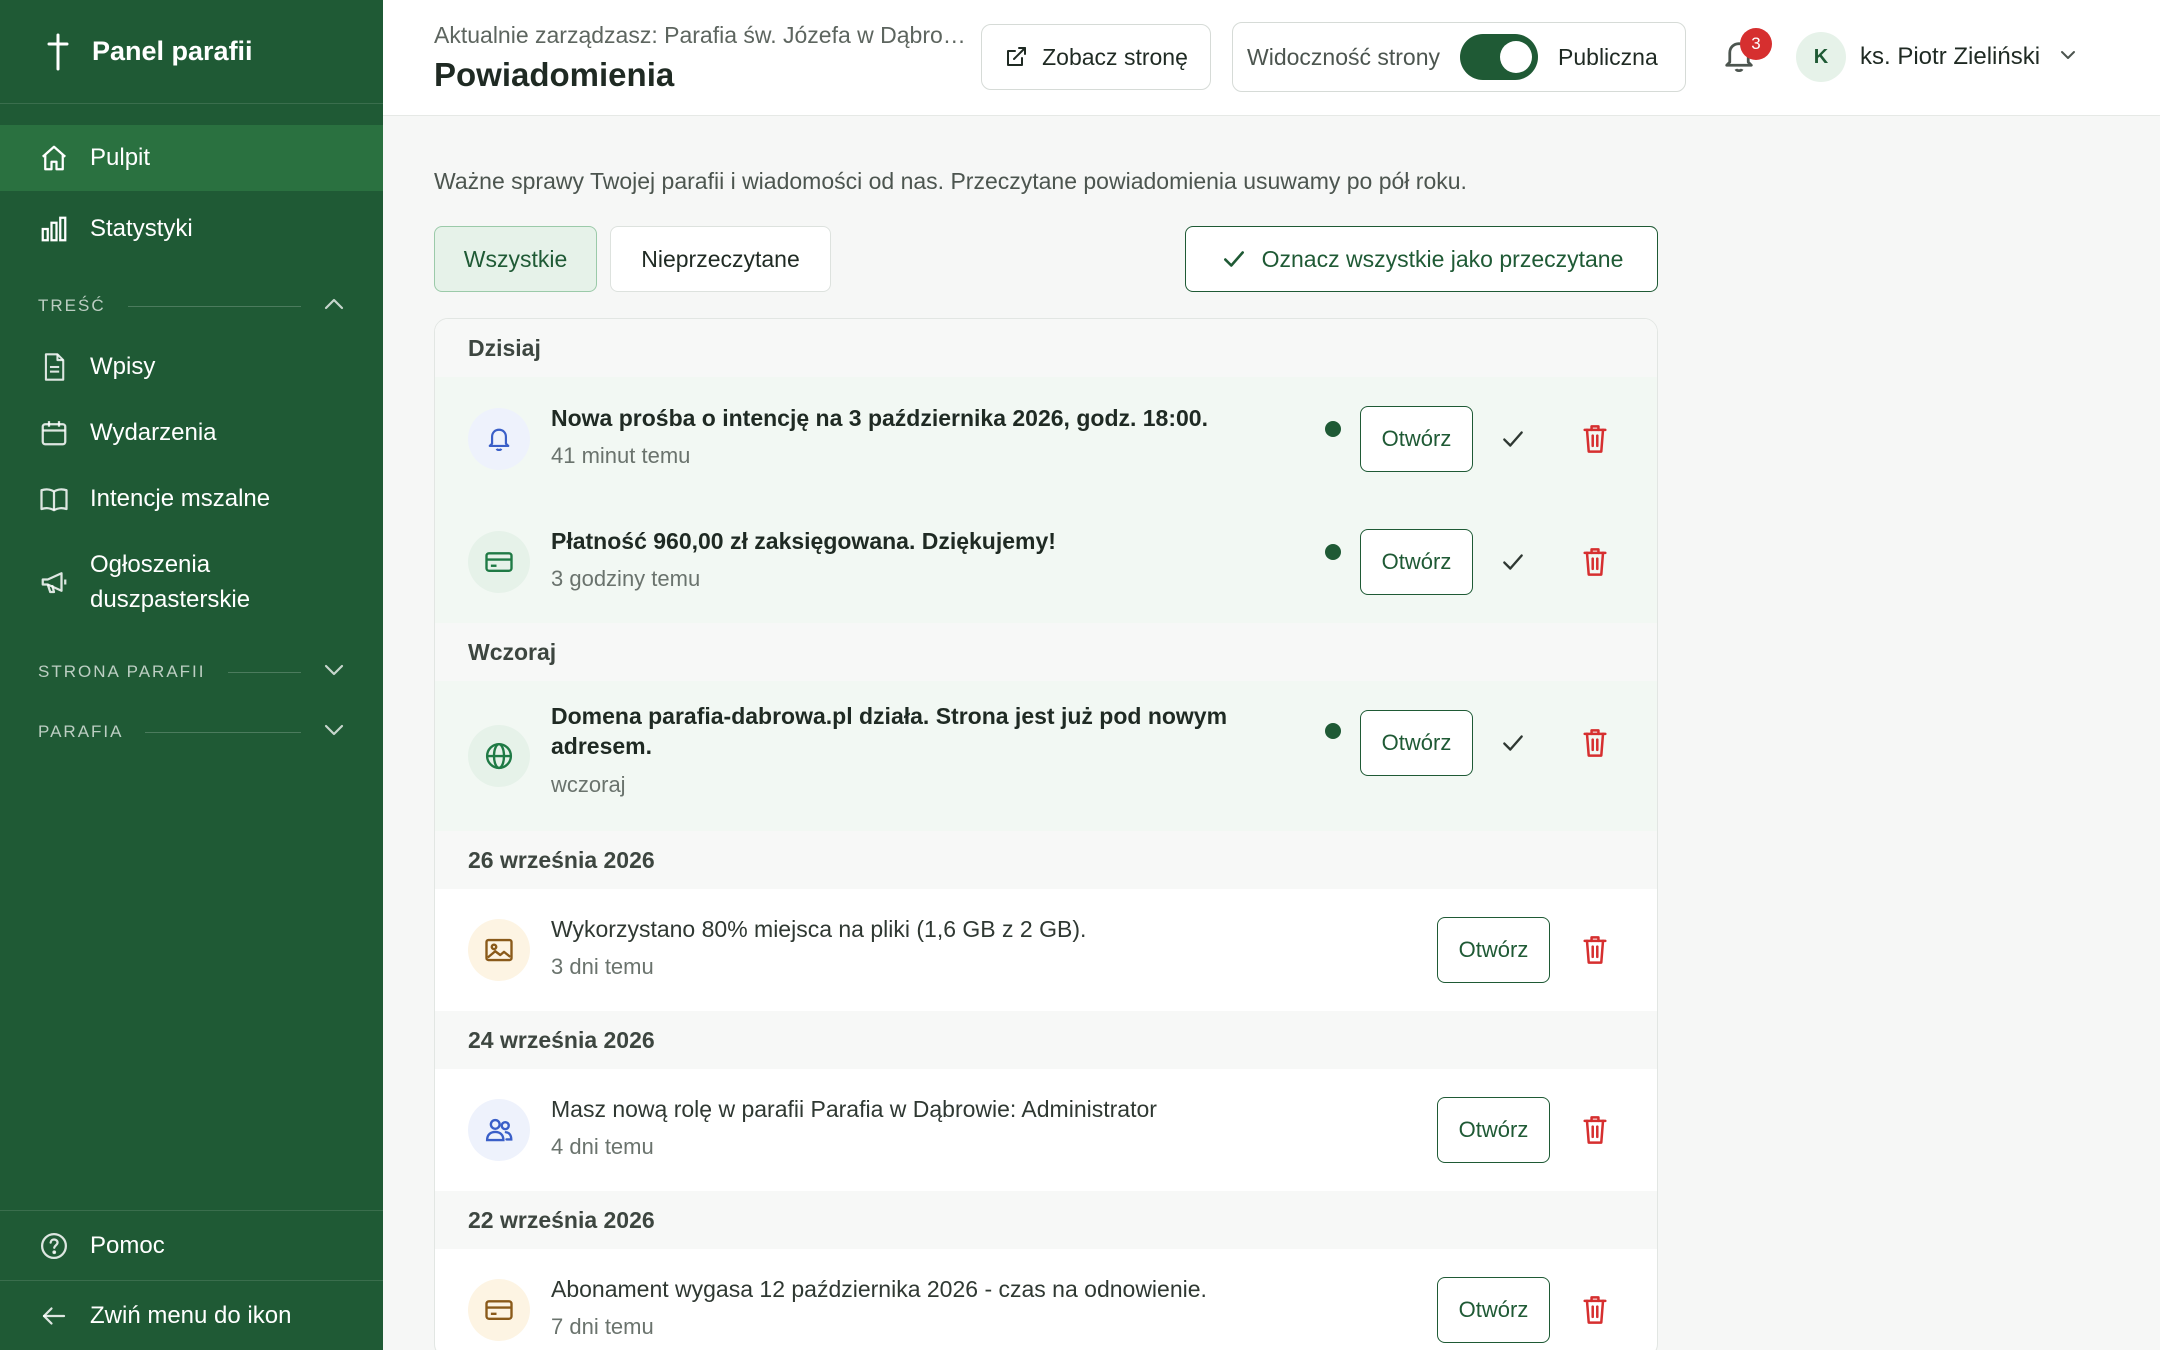 The image size is (2160, 1350). What do you see at coordinates (54, 582) in the screenshot?
I see `megaphone-icon` at bounding box center [54, 582].